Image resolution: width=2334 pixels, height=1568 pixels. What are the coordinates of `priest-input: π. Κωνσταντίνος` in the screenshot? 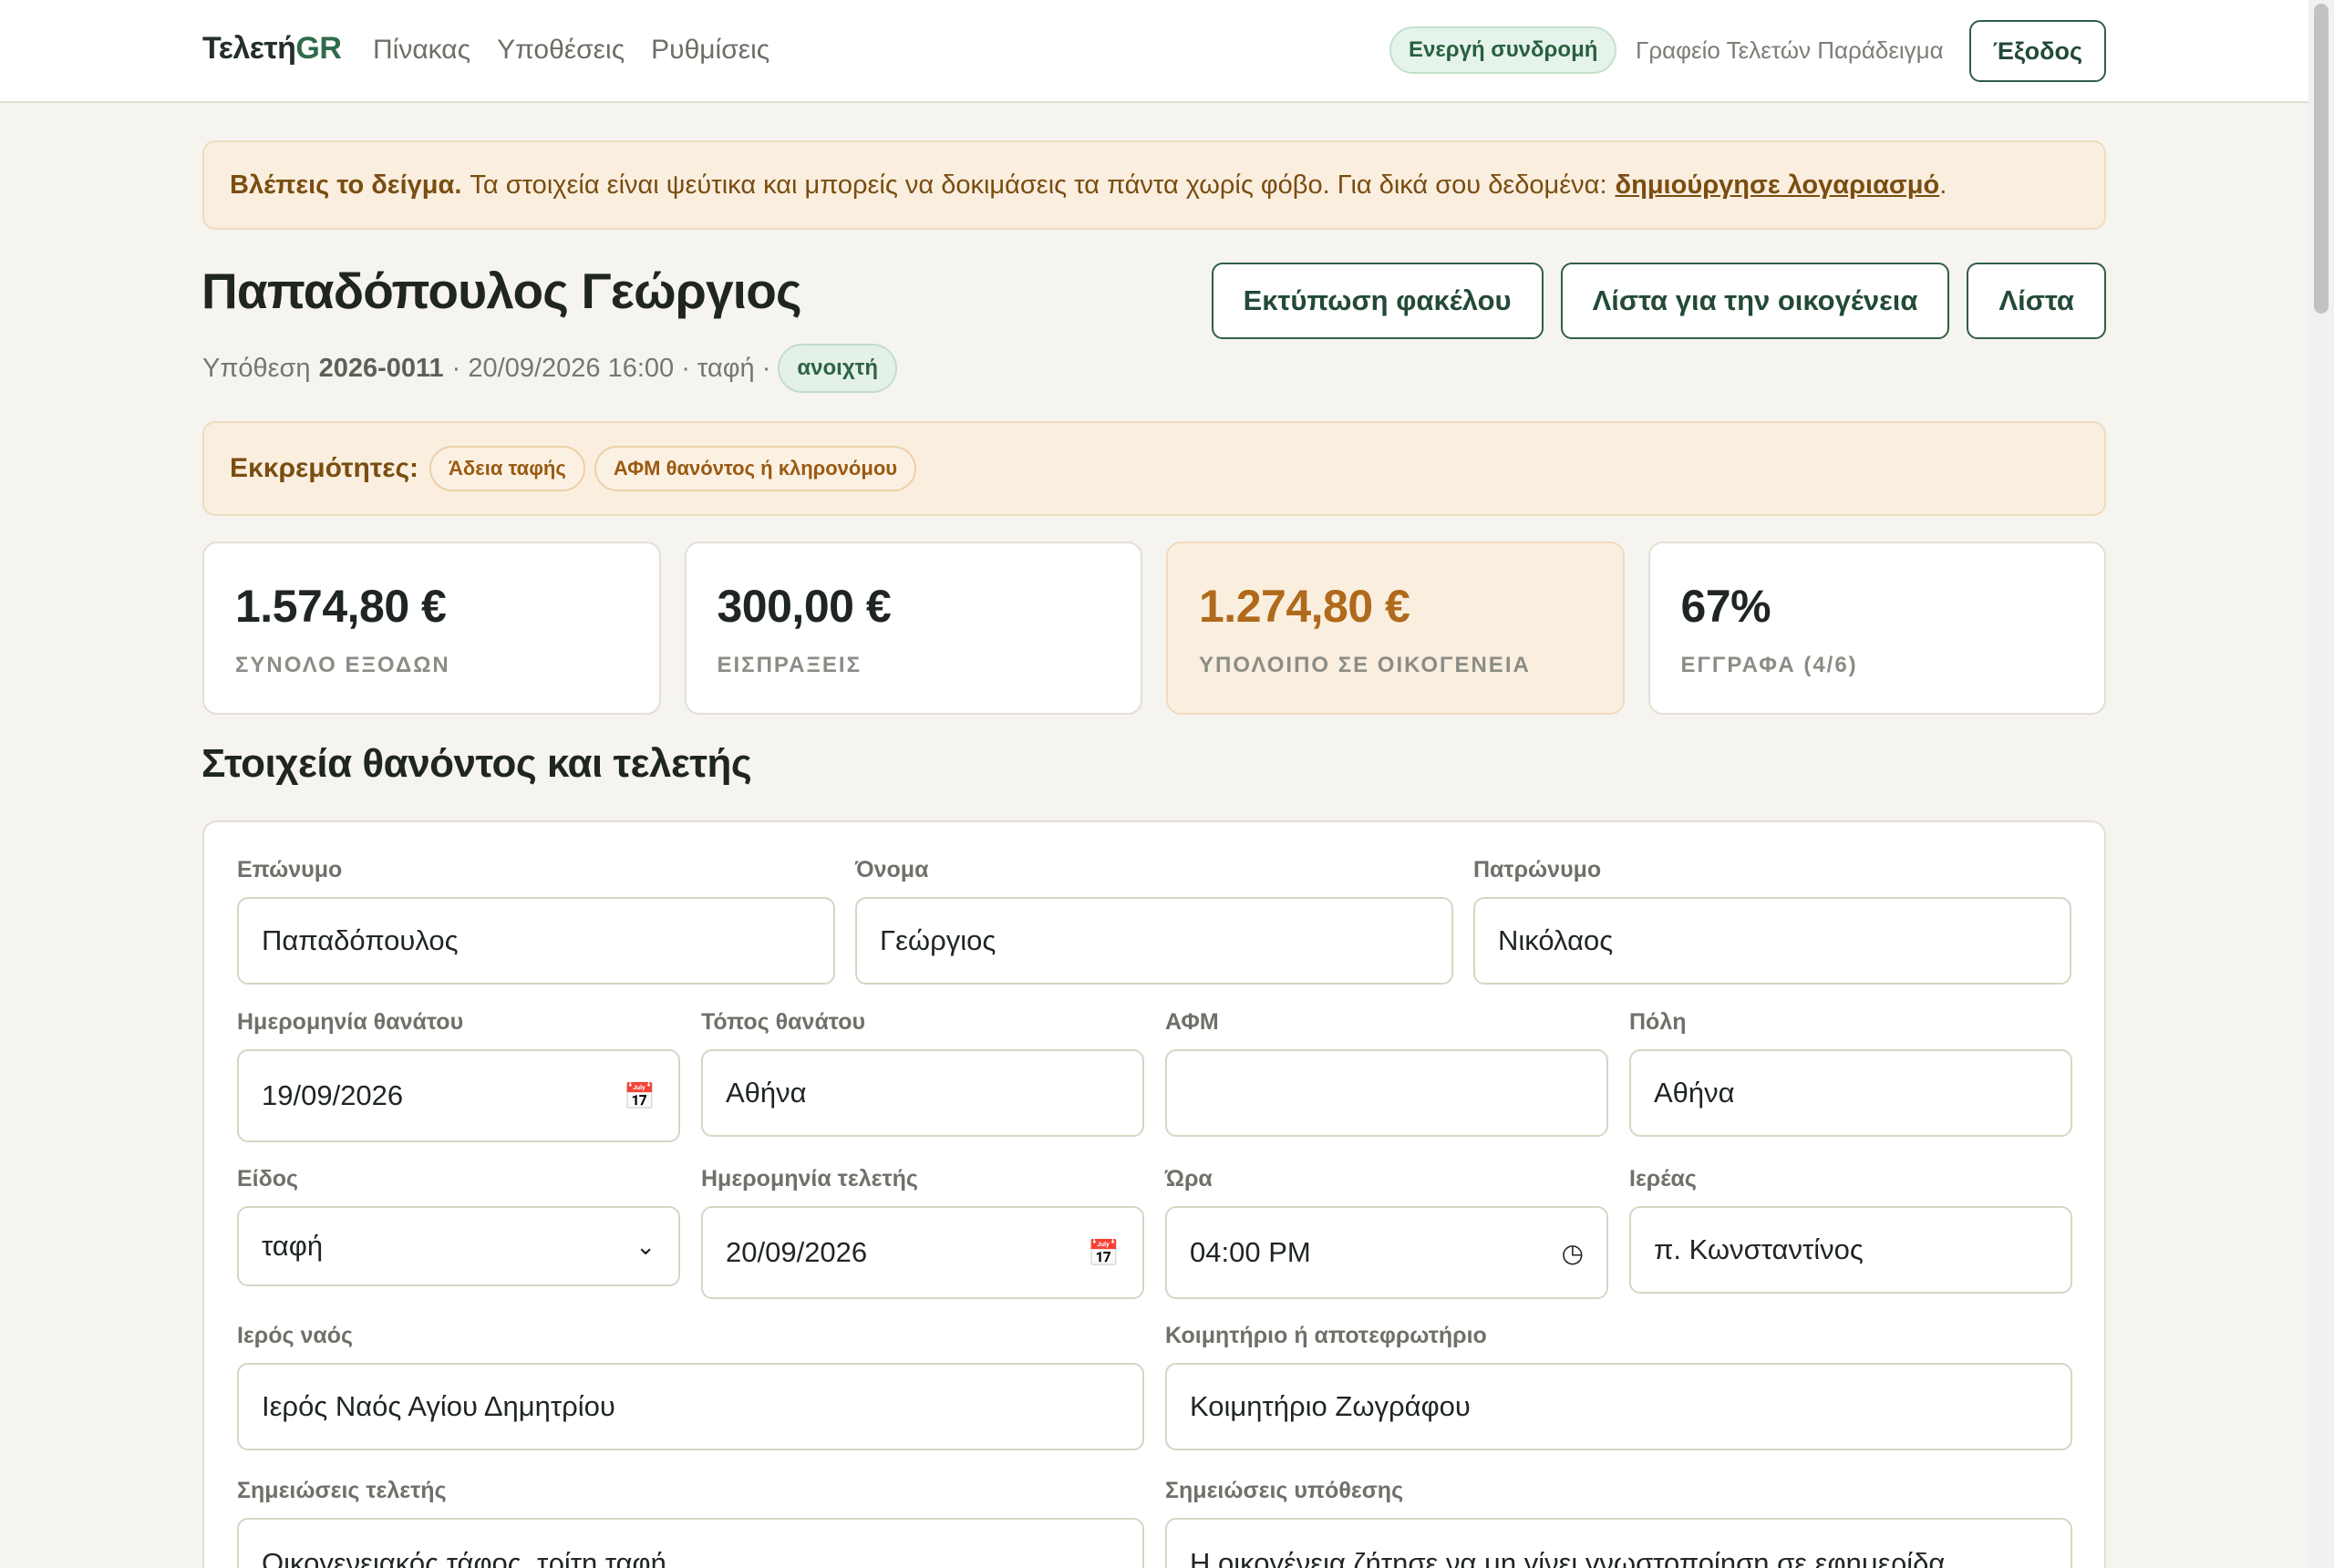 It's located at (1851, 1250).